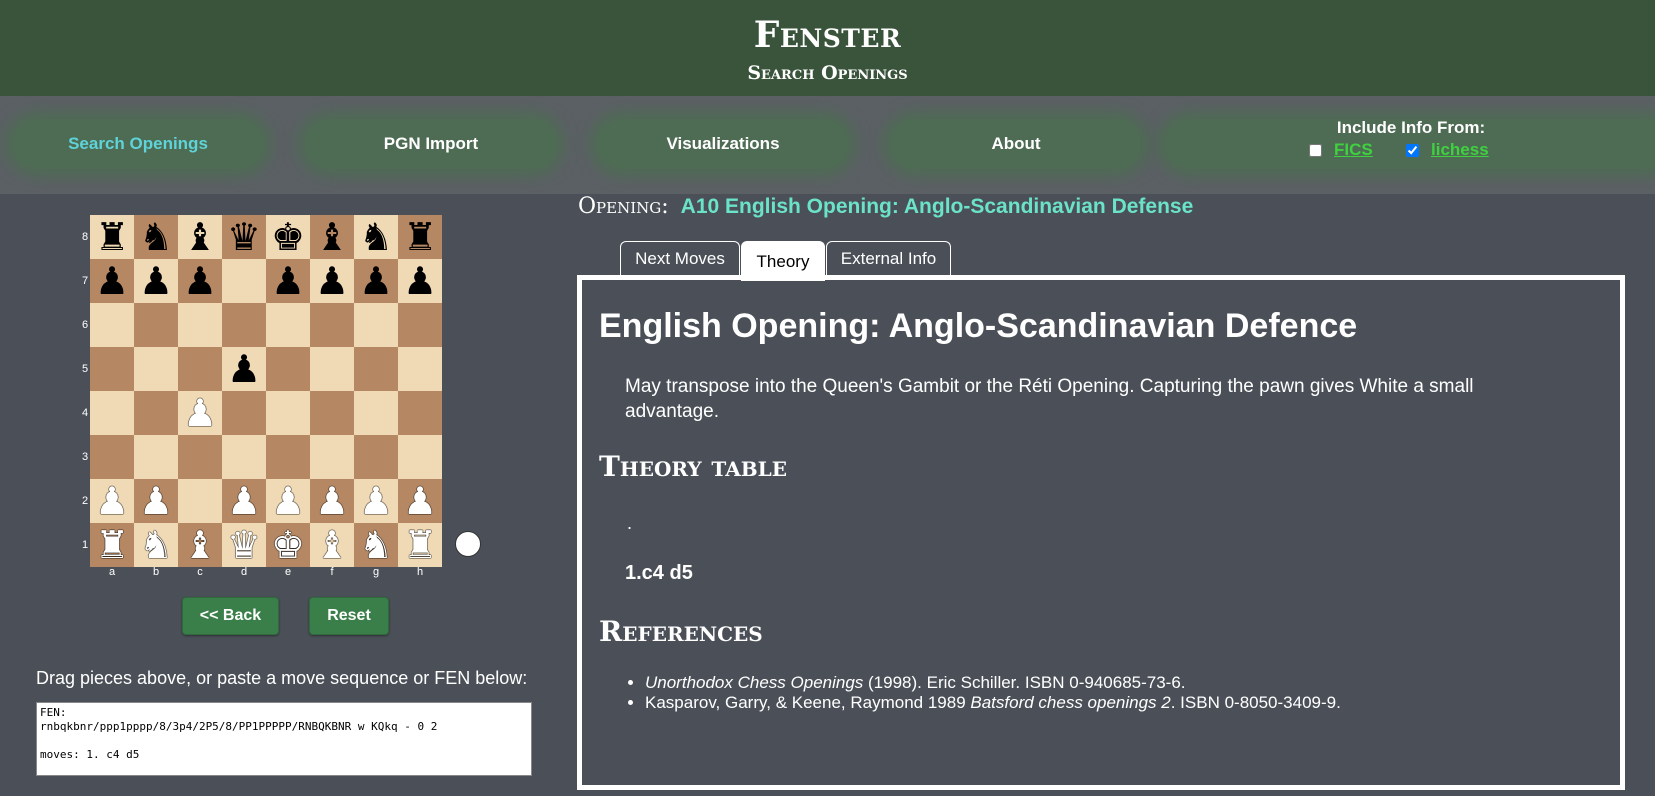  I want to click on square-a1: ♜, so click(112, 545).